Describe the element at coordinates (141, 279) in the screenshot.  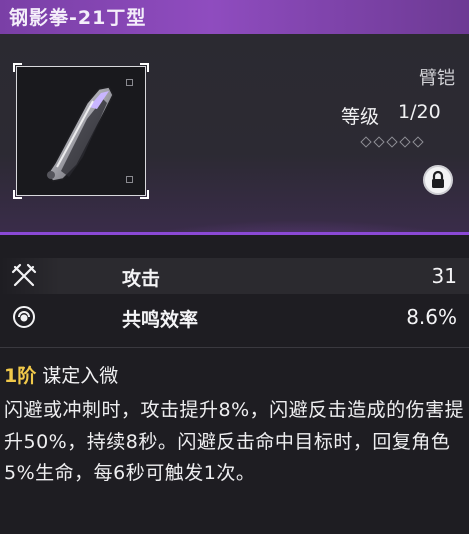
I see `stat-label: 攻击` at that location.